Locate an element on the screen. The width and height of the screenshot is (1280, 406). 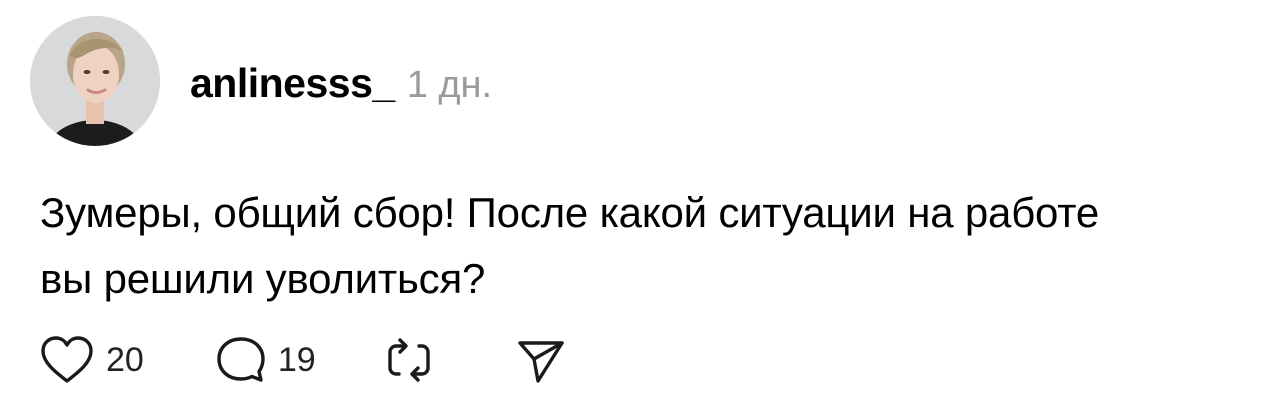
share-button is located at coordinates (541, 360).